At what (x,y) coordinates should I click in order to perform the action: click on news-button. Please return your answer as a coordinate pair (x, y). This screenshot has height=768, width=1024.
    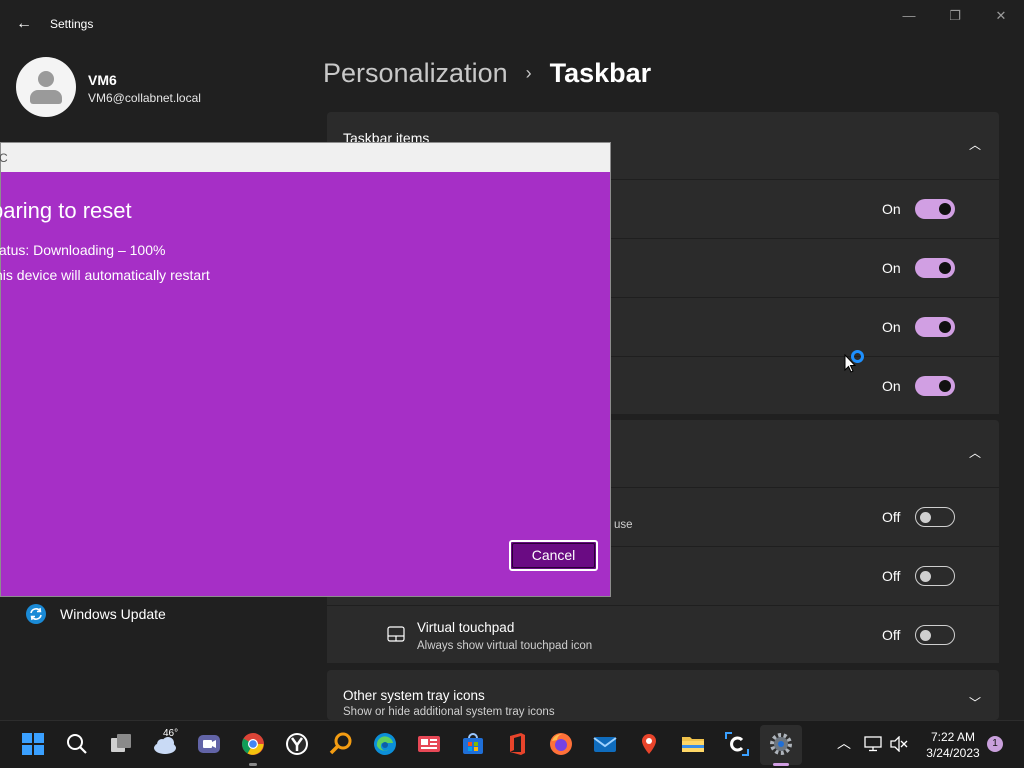
    Looking at the image, I should click on (429, 744).